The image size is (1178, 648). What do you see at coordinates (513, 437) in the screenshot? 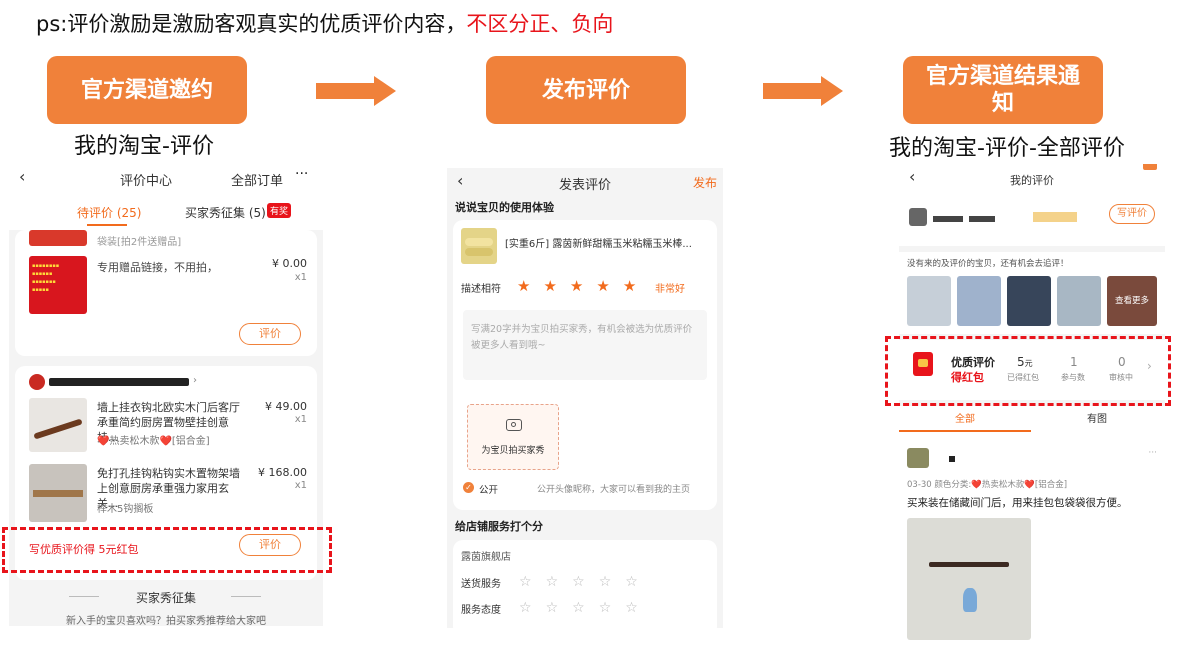
I see `add-photo-button: 为宝贝拍买家秀` at bounding box center [513, 437].